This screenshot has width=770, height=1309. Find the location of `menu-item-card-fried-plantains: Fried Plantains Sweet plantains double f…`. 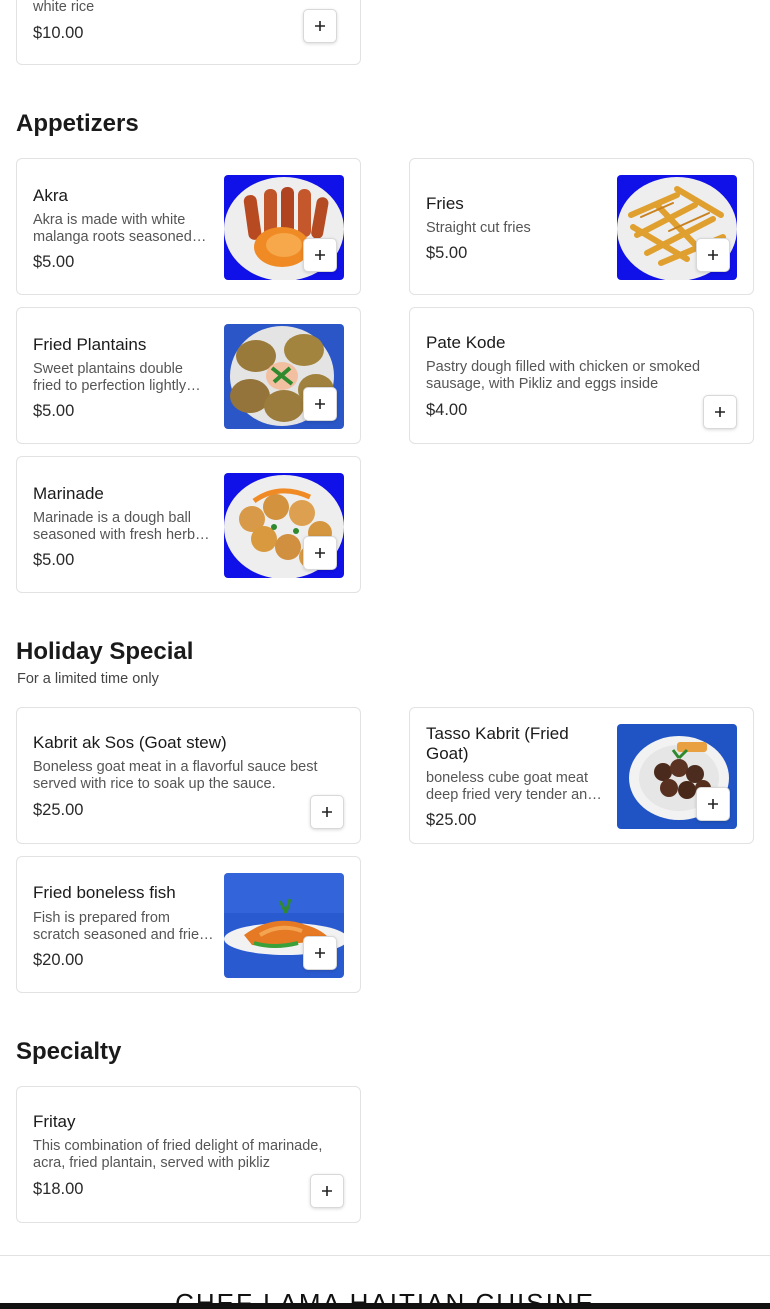

menu-item-card-fried-plantains: Fried Plantains Sweet plantains double f… is located at coordinates (188, 375).